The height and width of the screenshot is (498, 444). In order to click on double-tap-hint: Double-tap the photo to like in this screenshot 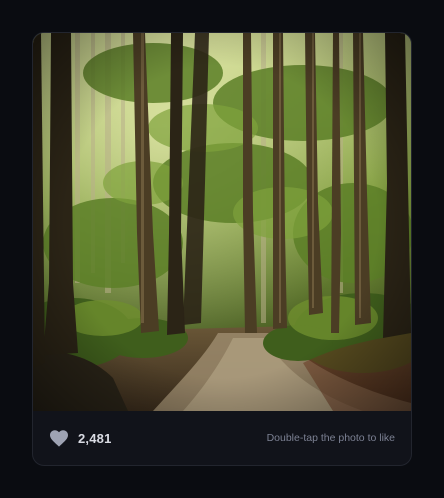, I will do `click(330, 438)`.